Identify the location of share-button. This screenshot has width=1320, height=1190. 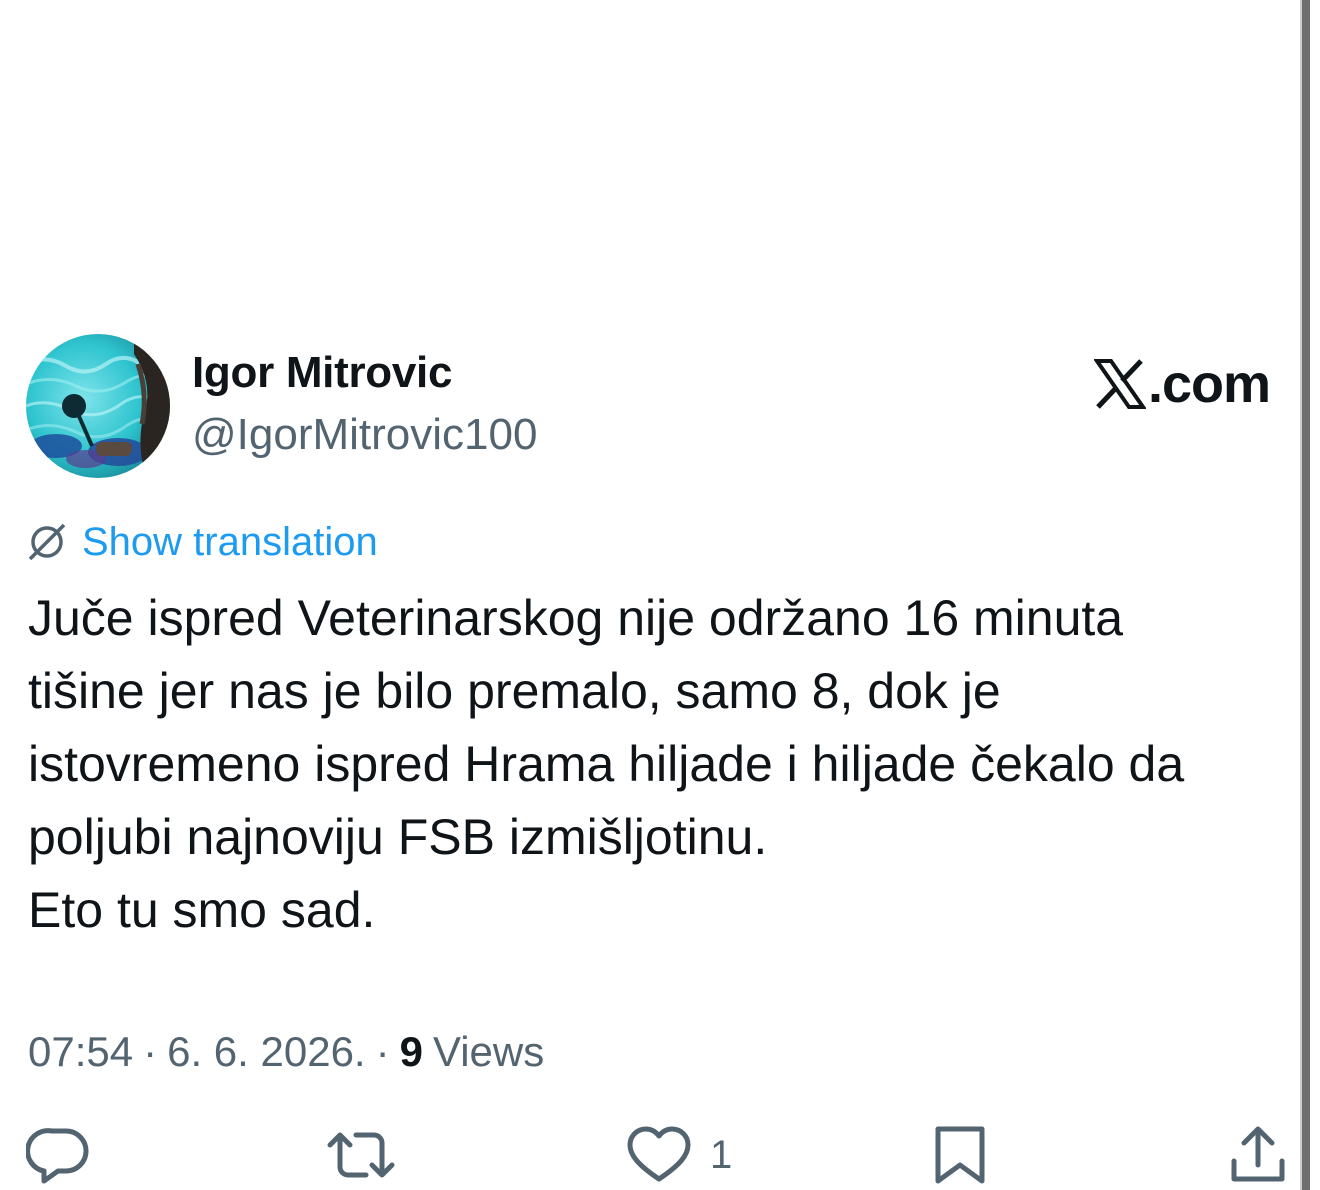
(1258, 1155).